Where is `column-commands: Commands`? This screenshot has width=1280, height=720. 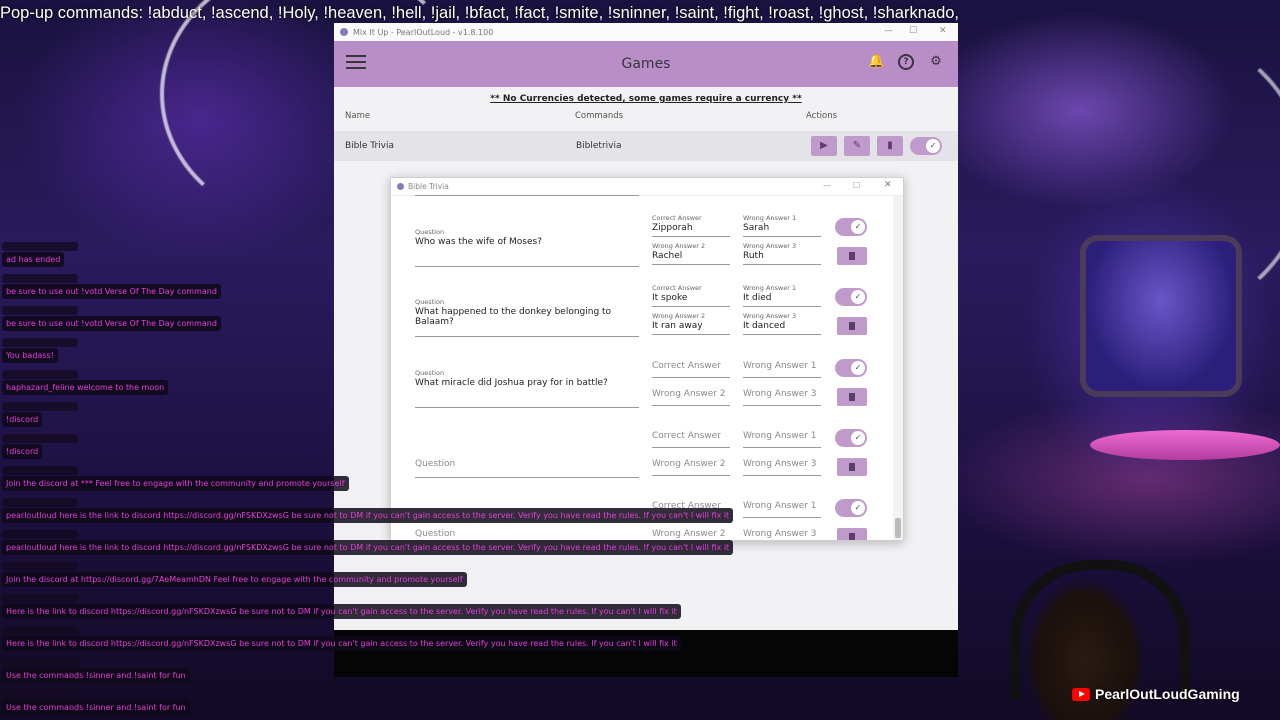 column-commands: Commands is located at coordinates (599, 116).